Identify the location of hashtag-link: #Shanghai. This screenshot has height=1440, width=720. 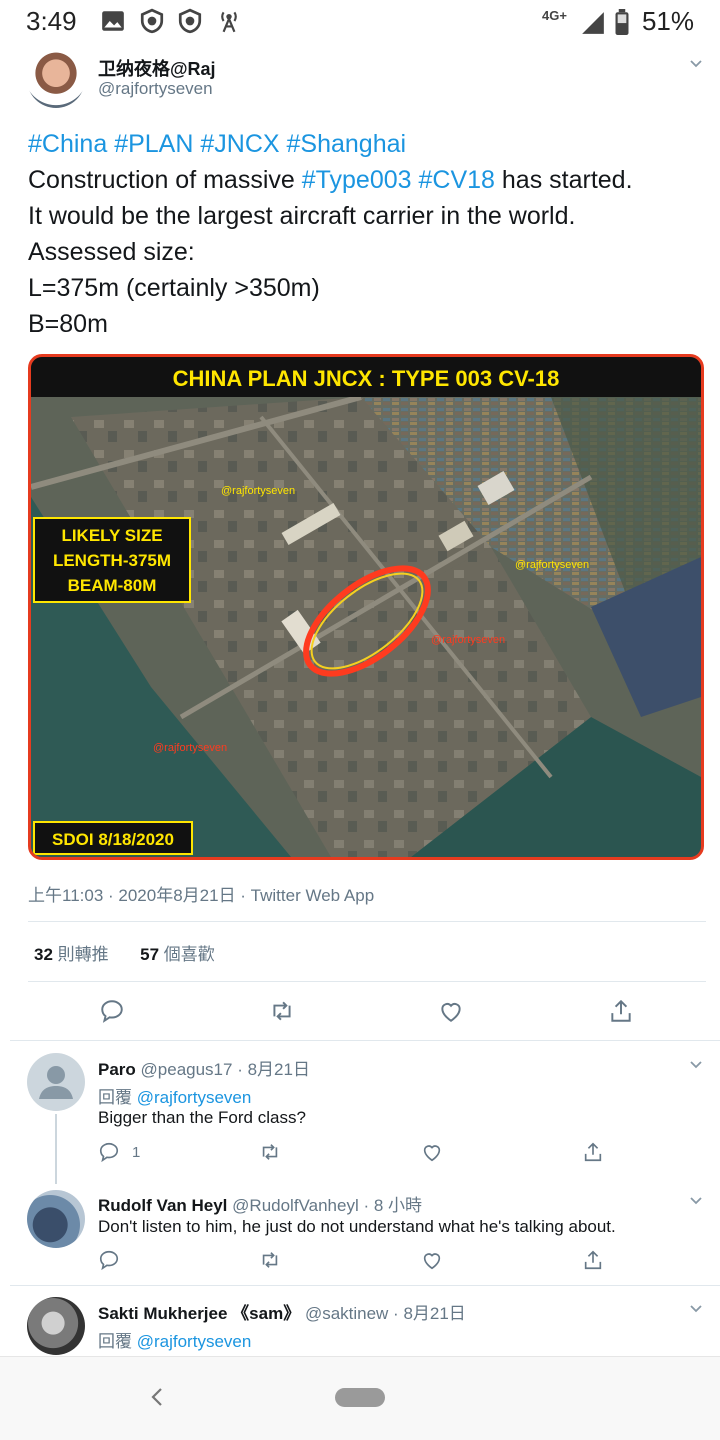
(347, 144).